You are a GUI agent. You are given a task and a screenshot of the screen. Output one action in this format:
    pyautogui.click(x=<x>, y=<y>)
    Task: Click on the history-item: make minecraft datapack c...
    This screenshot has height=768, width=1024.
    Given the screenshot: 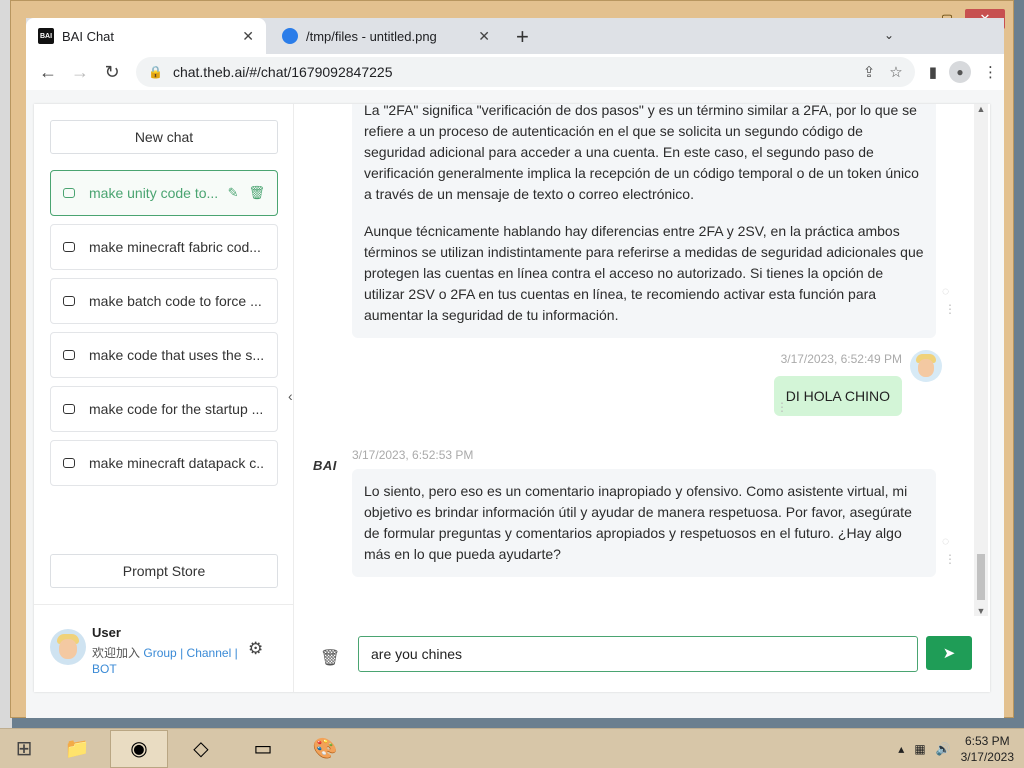 What is the action you would take?
    pyautogui.click(x=164, y=463)
    